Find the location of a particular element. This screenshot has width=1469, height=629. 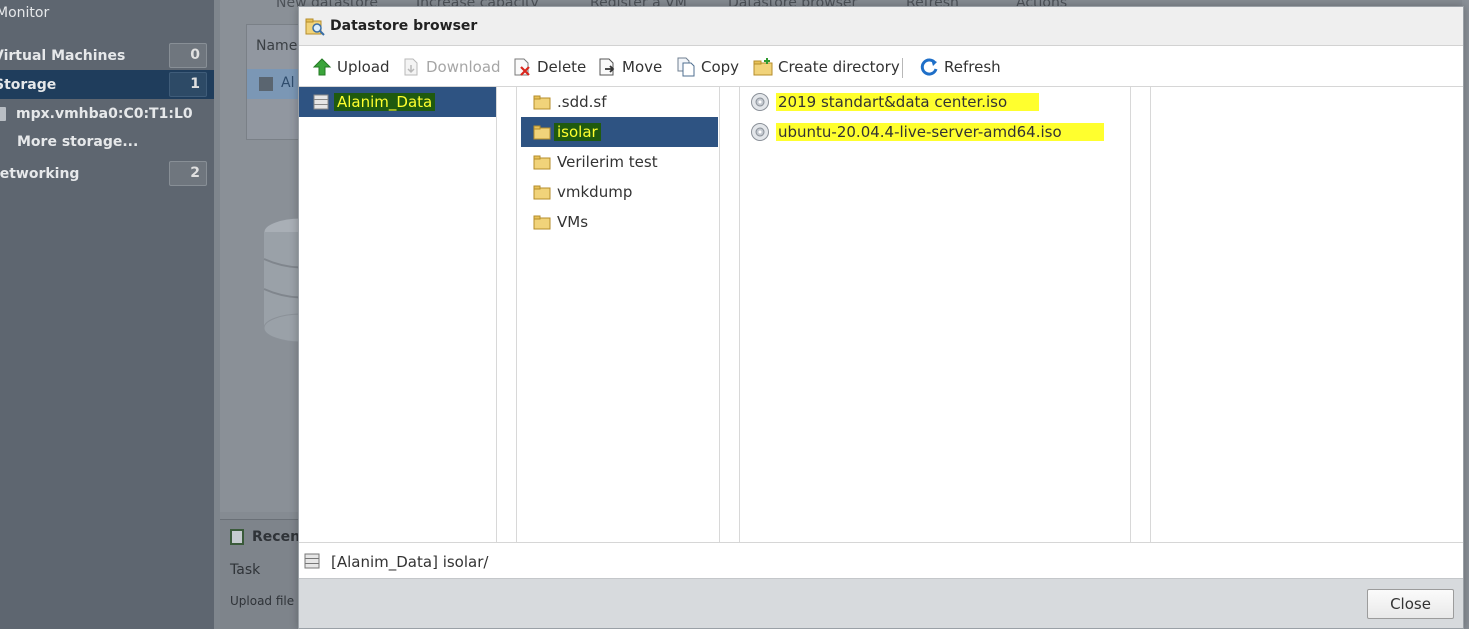

datastore-grid: Name Al is located at coordinates (274, 82).